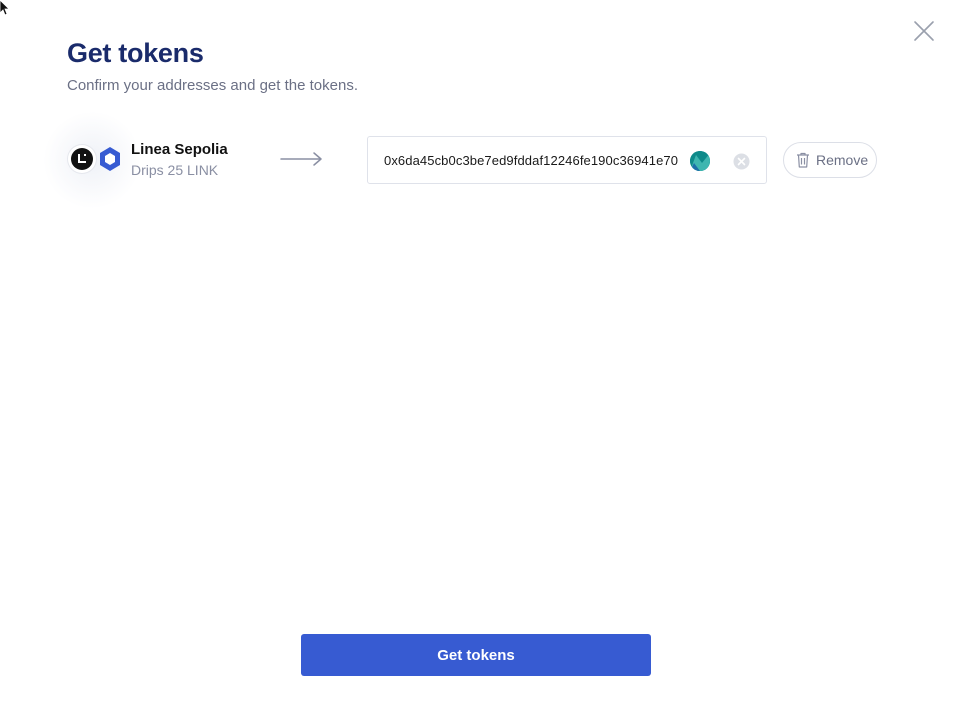  I want to click on clear-address-button, so click(741, 161).